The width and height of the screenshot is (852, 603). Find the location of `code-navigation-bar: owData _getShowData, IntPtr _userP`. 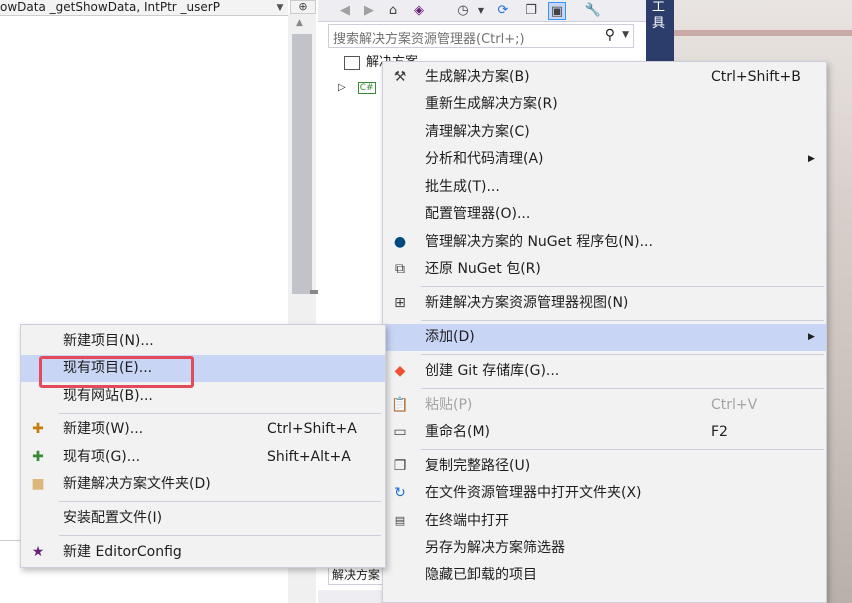

code-navigation-bar: owData _getShowData, IntPtr _userP is located at coordinates (144, 8).